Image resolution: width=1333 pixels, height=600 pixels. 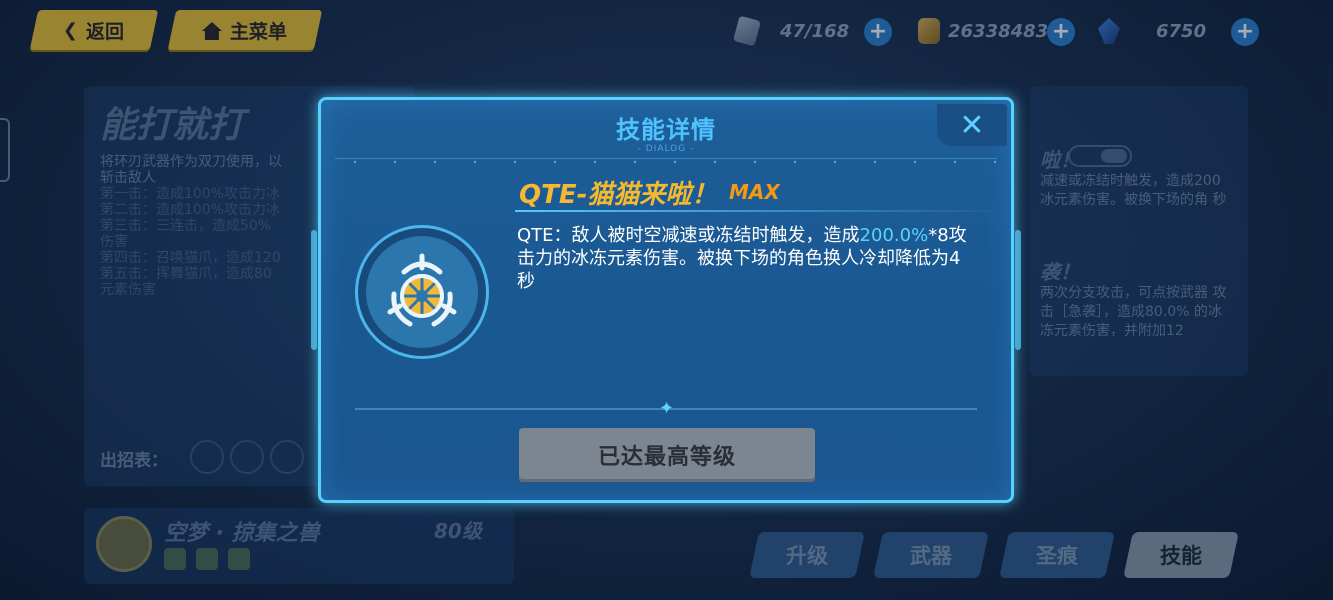 What do you see at coordinates (666, 162) in the screenshot?
I see `dialog-header-dots` at bounding box center [666, 162].